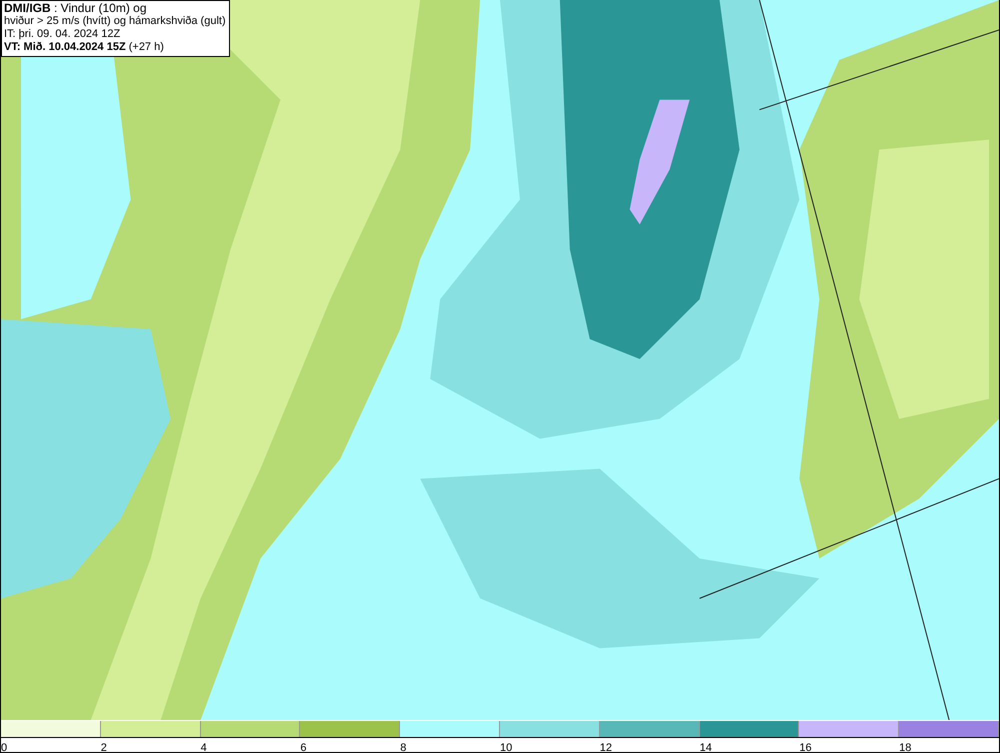  What do you see at coordinates (103, 747) in the screenshot?
I see `legend-label: 2` at bounding box center [103, 747].